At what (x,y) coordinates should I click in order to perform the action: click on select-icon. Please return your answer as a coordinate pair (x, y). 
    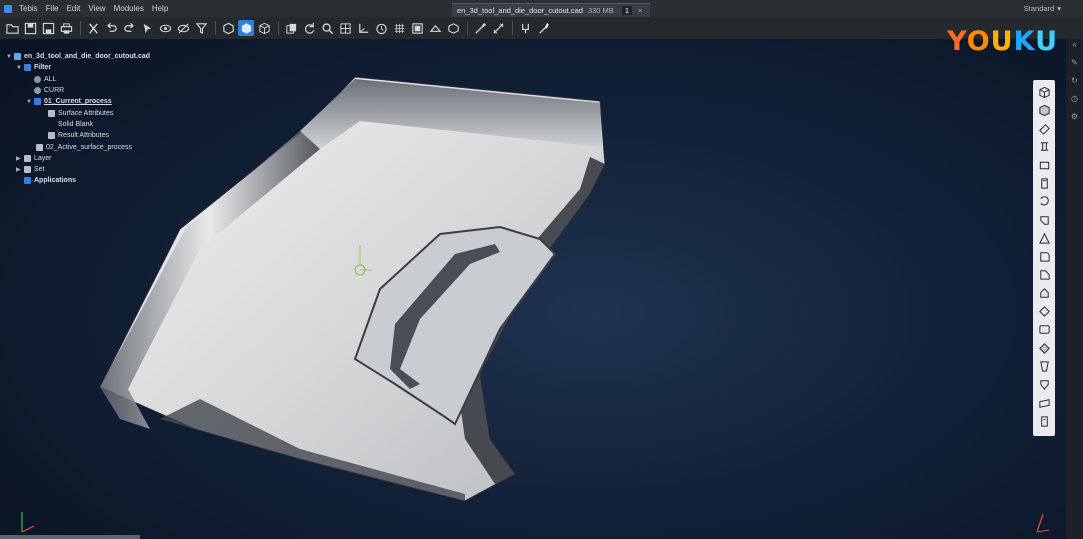
    Looking at the image, I should click on (147, 28).